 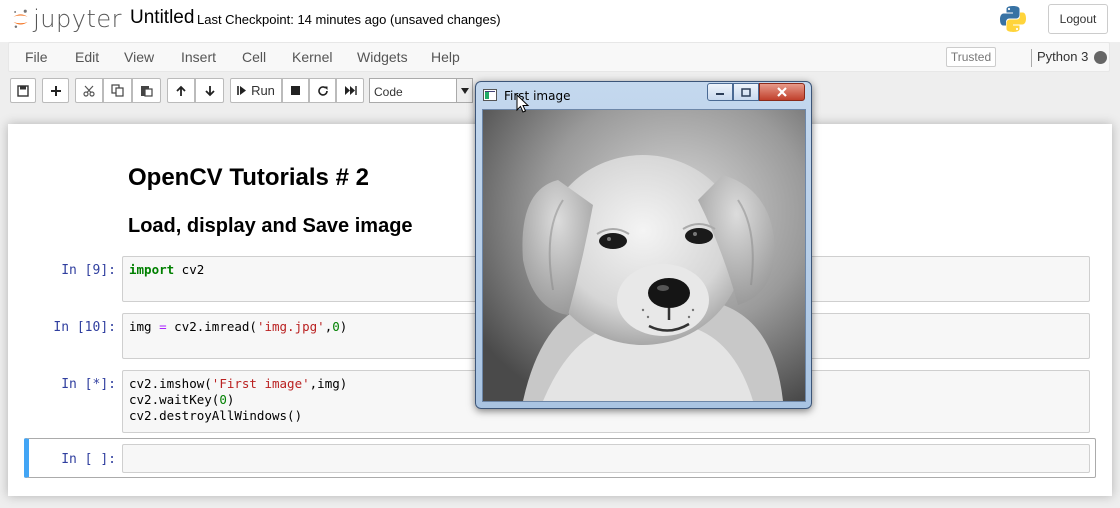 I want to click on mouse-cursor-icon, so click(x=523, y=103).